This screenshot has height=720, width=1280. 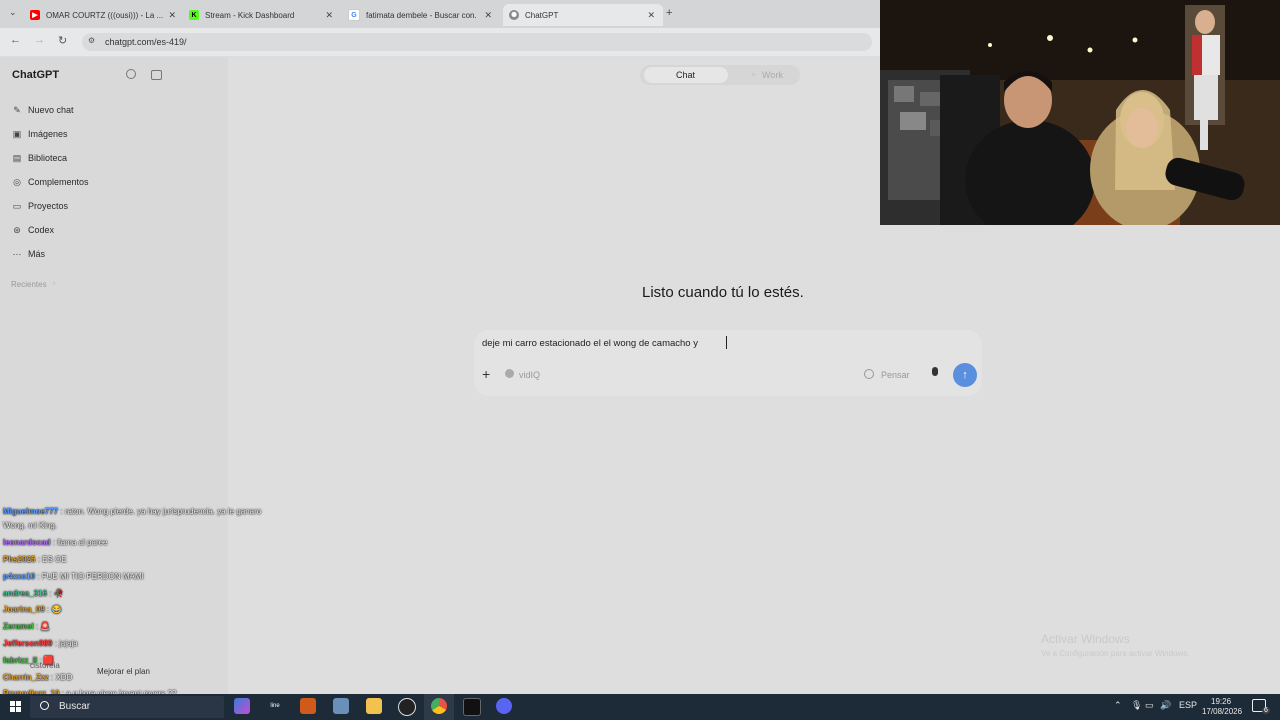 I want to click on chat-text: Wong. mi King., so click(x=30, y=525).